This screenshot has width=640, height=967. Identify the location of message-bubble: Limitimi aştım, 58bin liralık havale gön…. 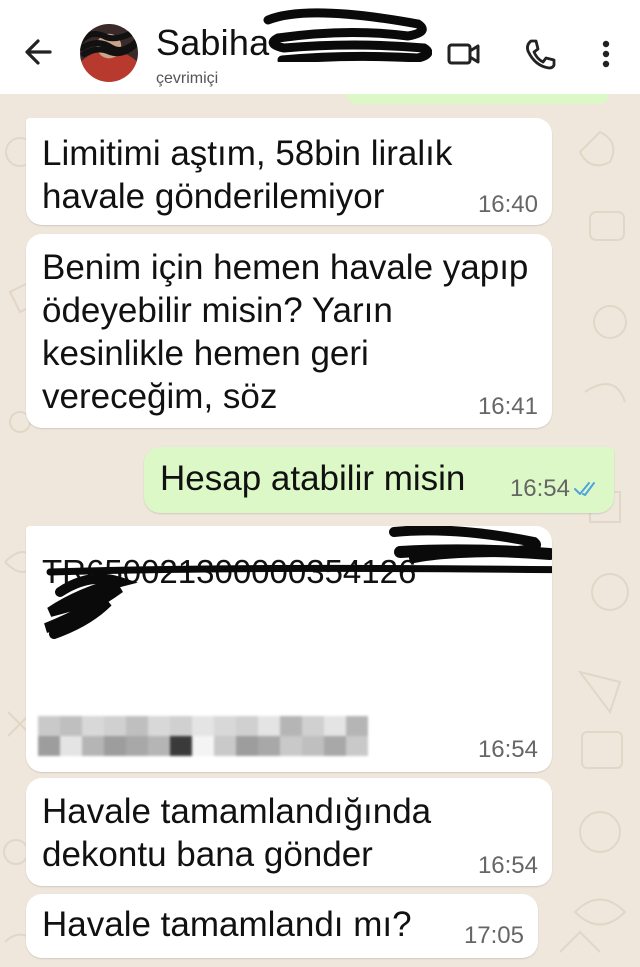
(289, 171).